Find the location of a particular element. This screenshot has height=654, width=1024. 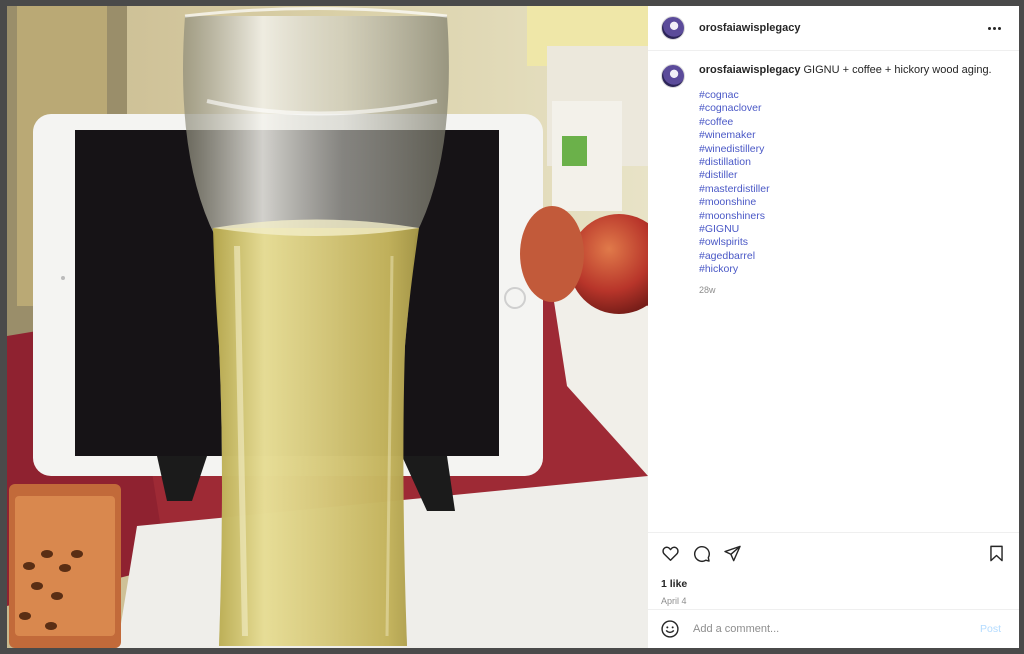

hashtag-link: #winedistillery is located at coordinates (845, 149).